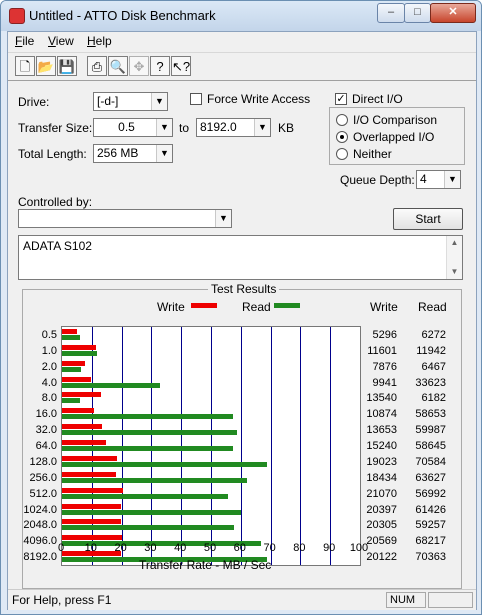 The width and height of the screenshot is (482, 615). Describe the element at coordinates (417, 13) in the screenshot. I see `maximize-button: □` at that location.